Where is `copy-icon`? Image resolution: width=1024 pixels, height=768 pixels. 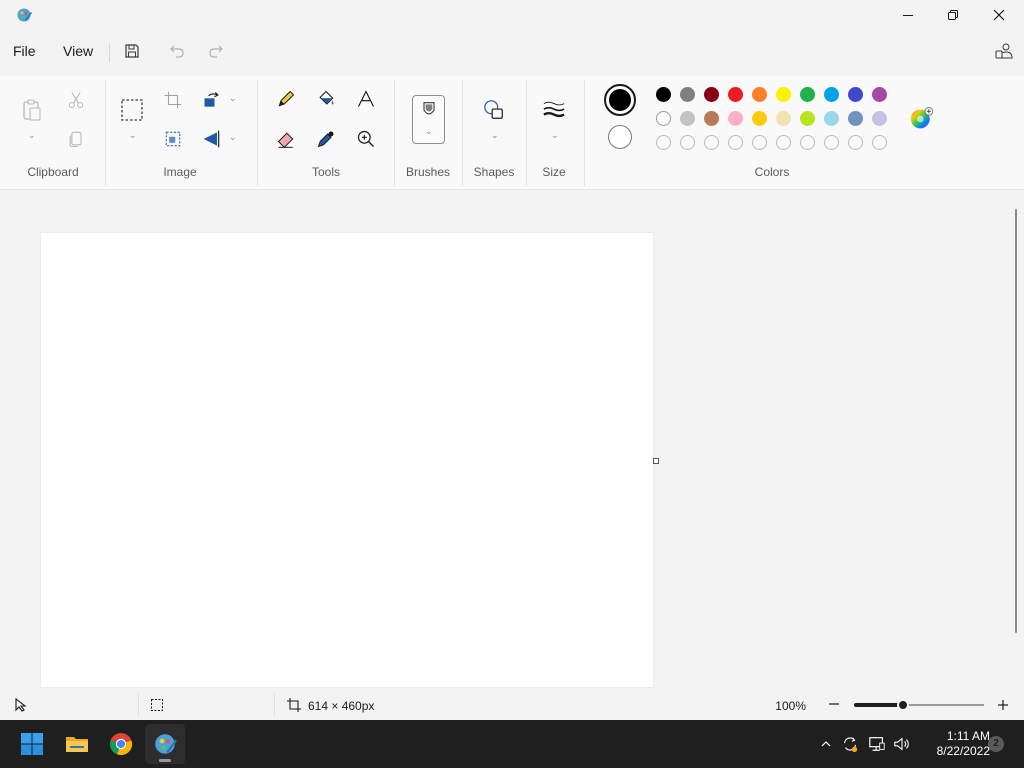
copy-icon is located at coordinates (76, 139).